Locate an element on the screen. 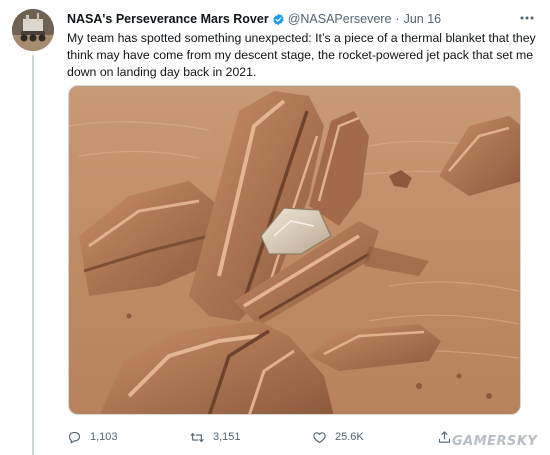 The height and width of the screenshot is (455, 550). reply-count: 1,103 is located at coordinates (104, 437).